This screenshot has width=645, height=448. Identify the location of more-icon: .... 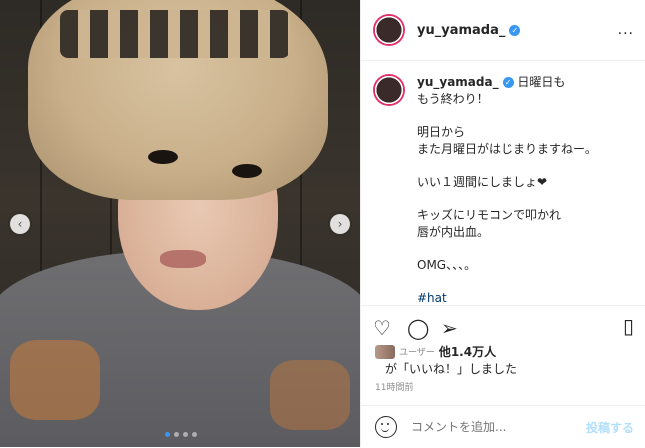
(626, 30).